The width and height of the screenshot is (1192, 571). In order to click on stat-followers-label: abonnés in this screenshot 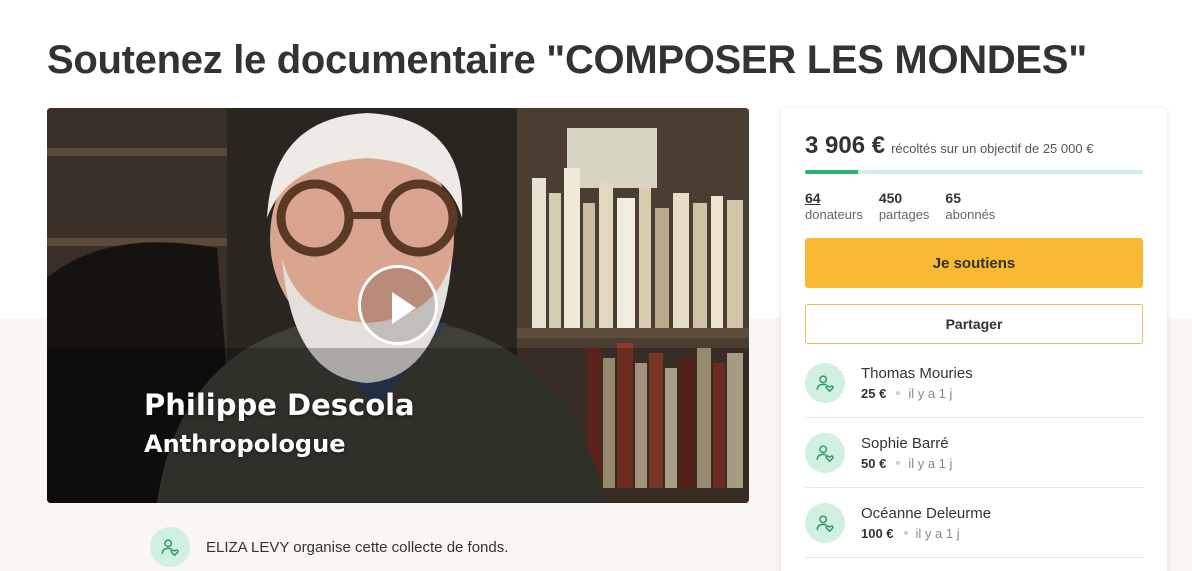, I will do `click(970, 214)`.